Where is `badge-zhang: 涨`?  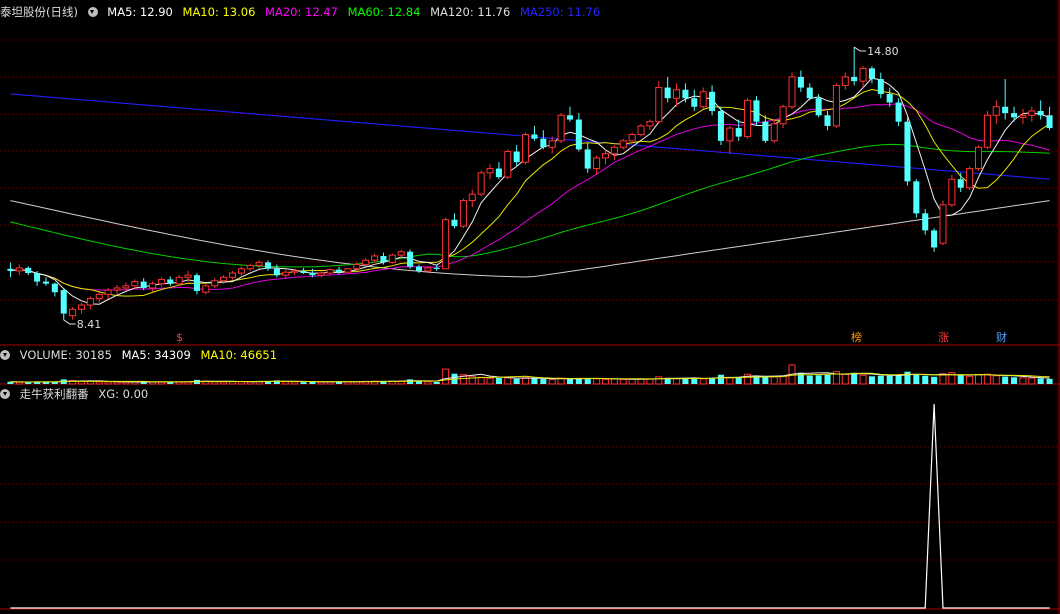
badge-zhang: 涨 is located at coordinates (943, 338).